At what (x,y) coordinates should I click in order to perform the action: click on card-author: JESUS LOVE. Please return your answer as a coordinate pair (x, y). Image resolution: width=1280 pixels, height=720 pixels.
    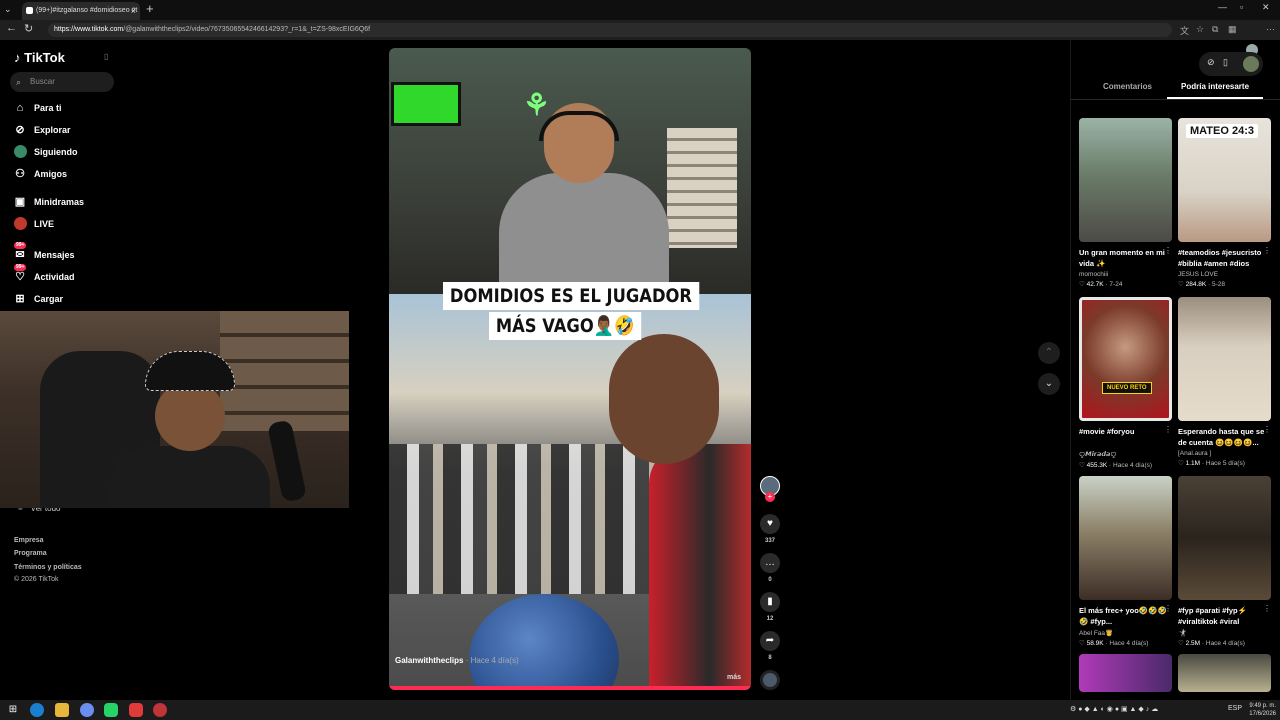
    Looking at the image, I should click on (1224, 274).